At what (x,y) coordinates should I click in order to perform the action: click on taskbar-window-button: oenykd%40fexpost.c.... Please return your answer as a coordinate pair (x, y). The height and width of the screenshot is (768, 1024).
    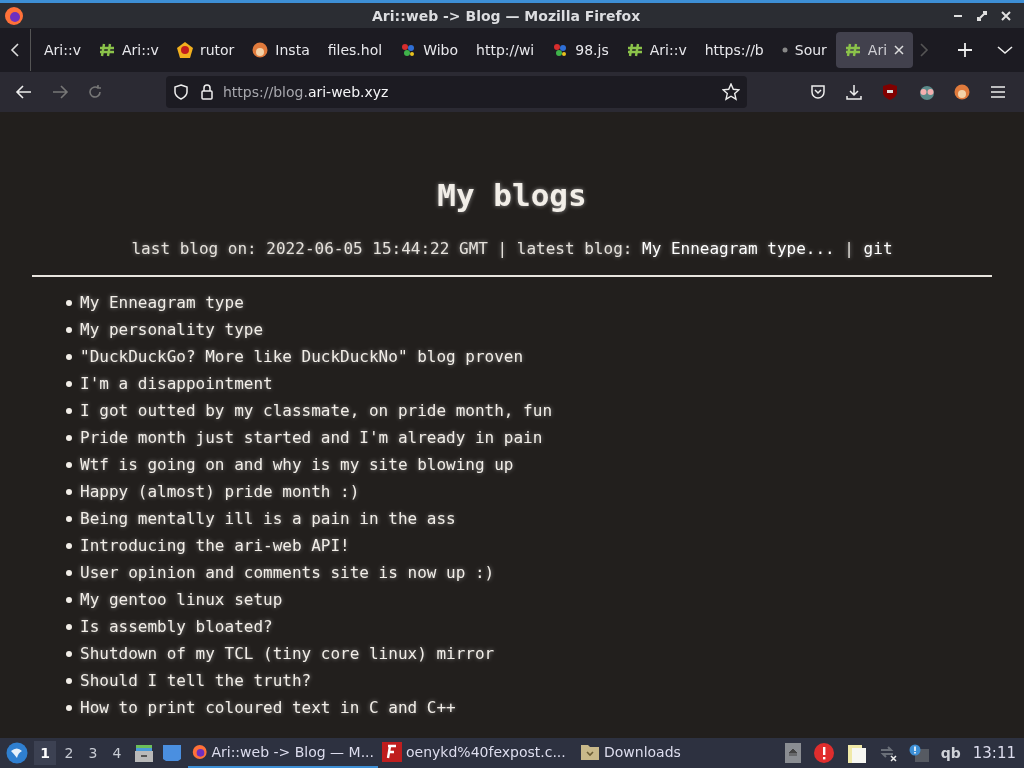
    Looking at the image, I should click on (477, 753).